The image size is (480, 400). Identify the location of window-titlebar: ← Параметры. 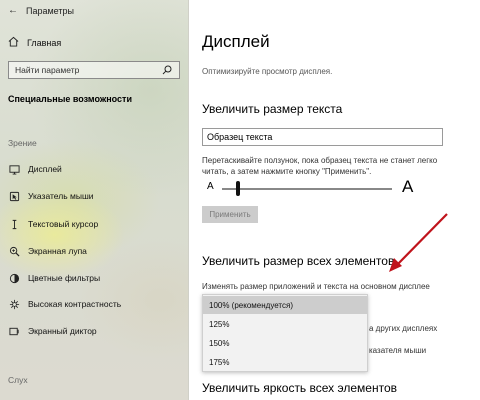
(41, 11).